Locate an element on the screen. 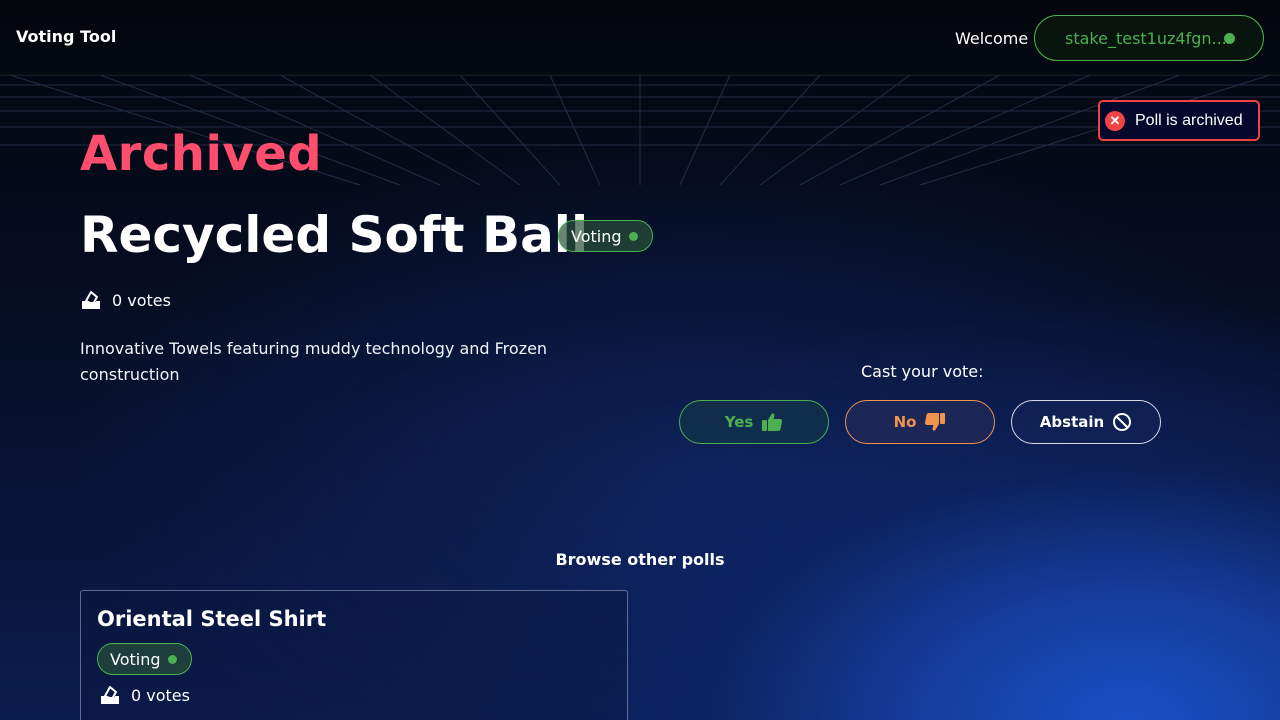  vote-abstain-label: Abstain is located at coordinates (1072, 422).